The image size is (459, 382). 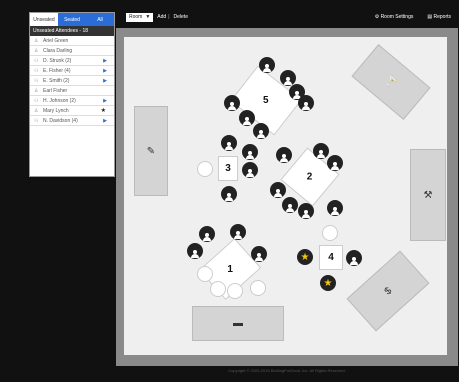 I want to click on table-number: 2, so click(x=310, y=177).